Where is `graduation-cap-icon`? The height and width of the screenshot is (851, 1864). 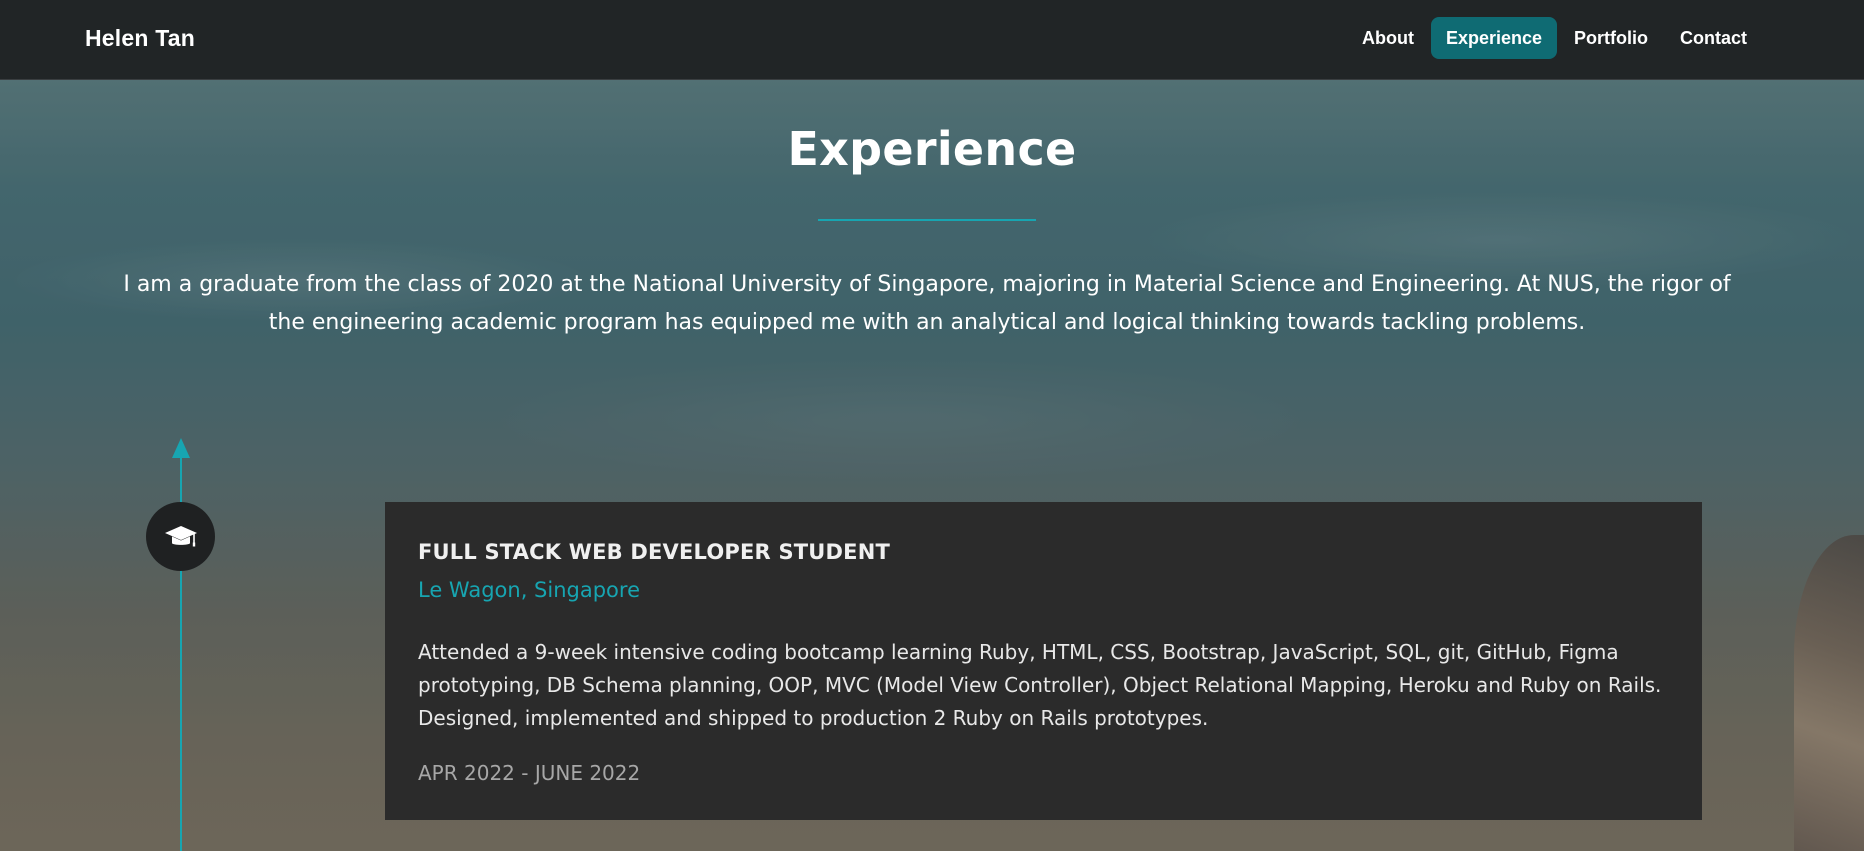 graduation-cap-icon is located at coordinates (180, 535).